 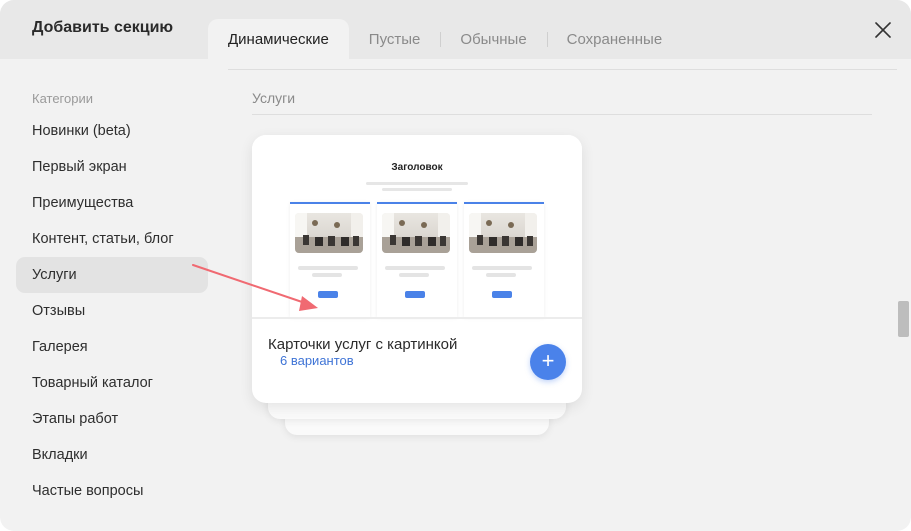 I want to click on add-section-button: +, so click(x=548, y=362).